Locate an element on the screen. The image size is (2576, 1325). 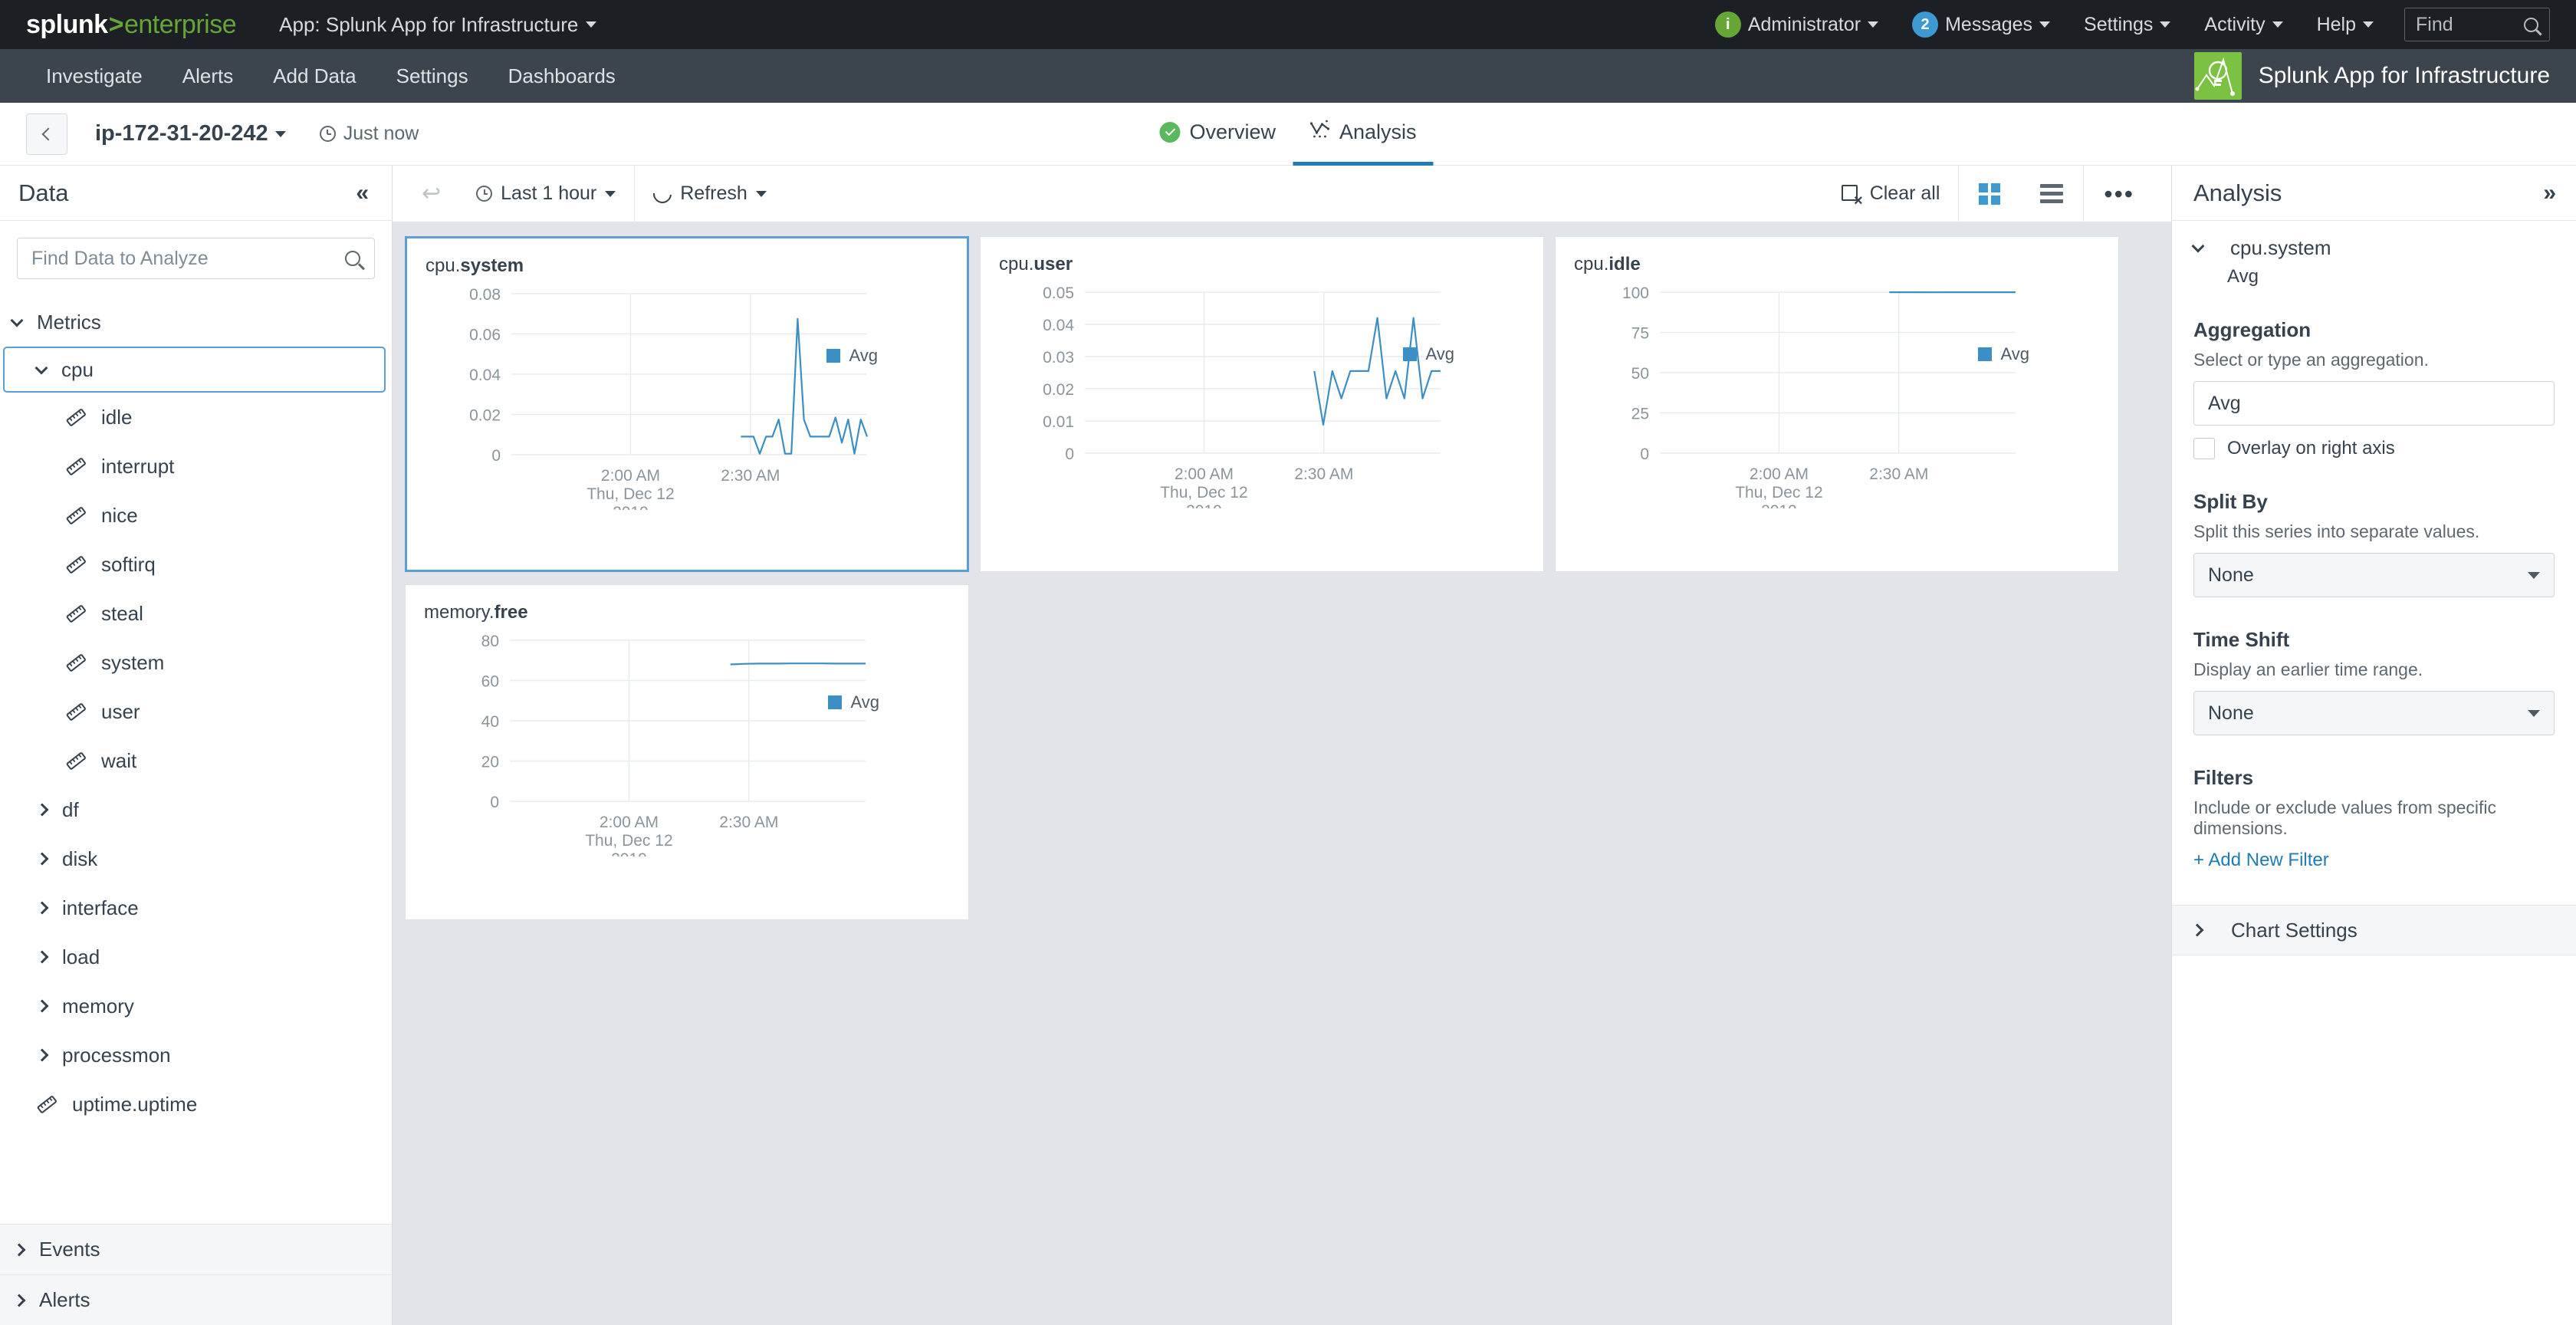
sidebar-item-idle: idle is located at coordinates (196, 418).